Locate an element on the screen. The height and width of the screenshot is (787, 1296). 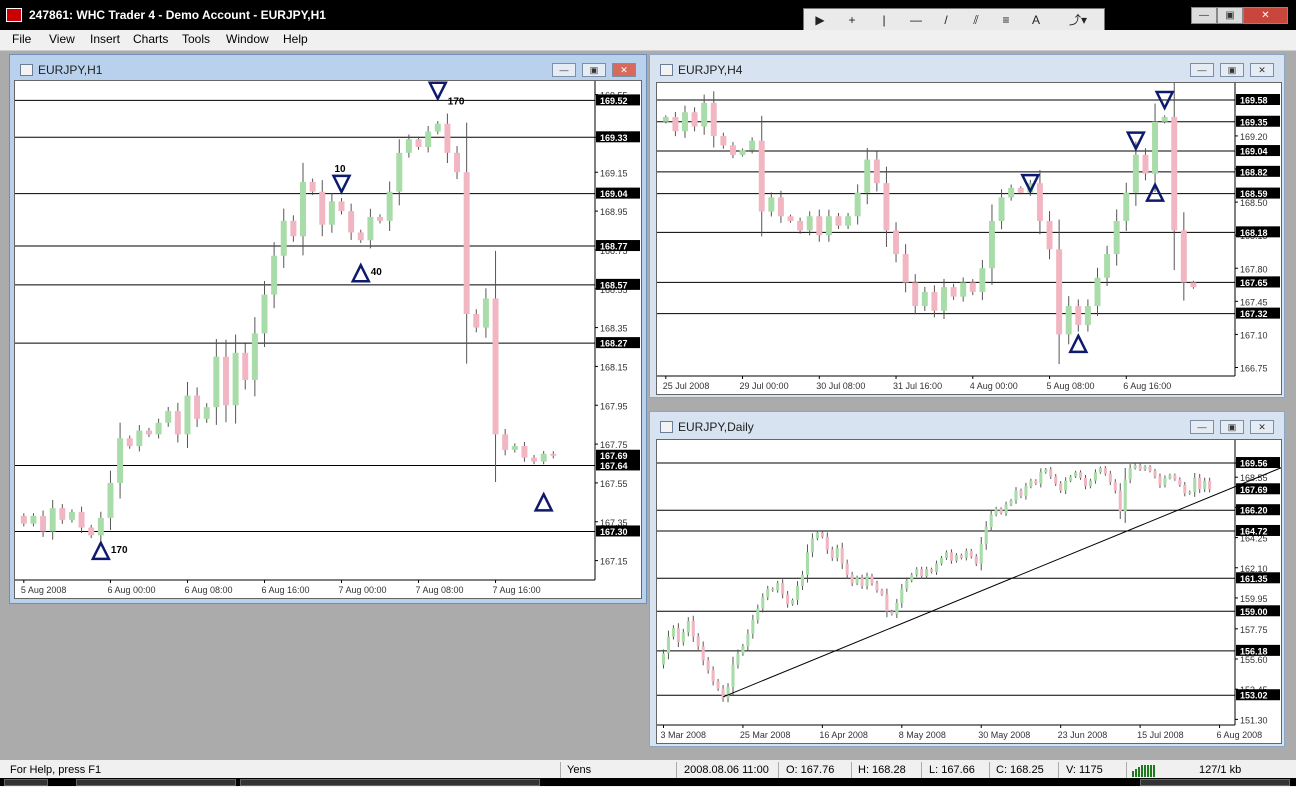
menu-charts: Charts is located at coordinates (150, 39).